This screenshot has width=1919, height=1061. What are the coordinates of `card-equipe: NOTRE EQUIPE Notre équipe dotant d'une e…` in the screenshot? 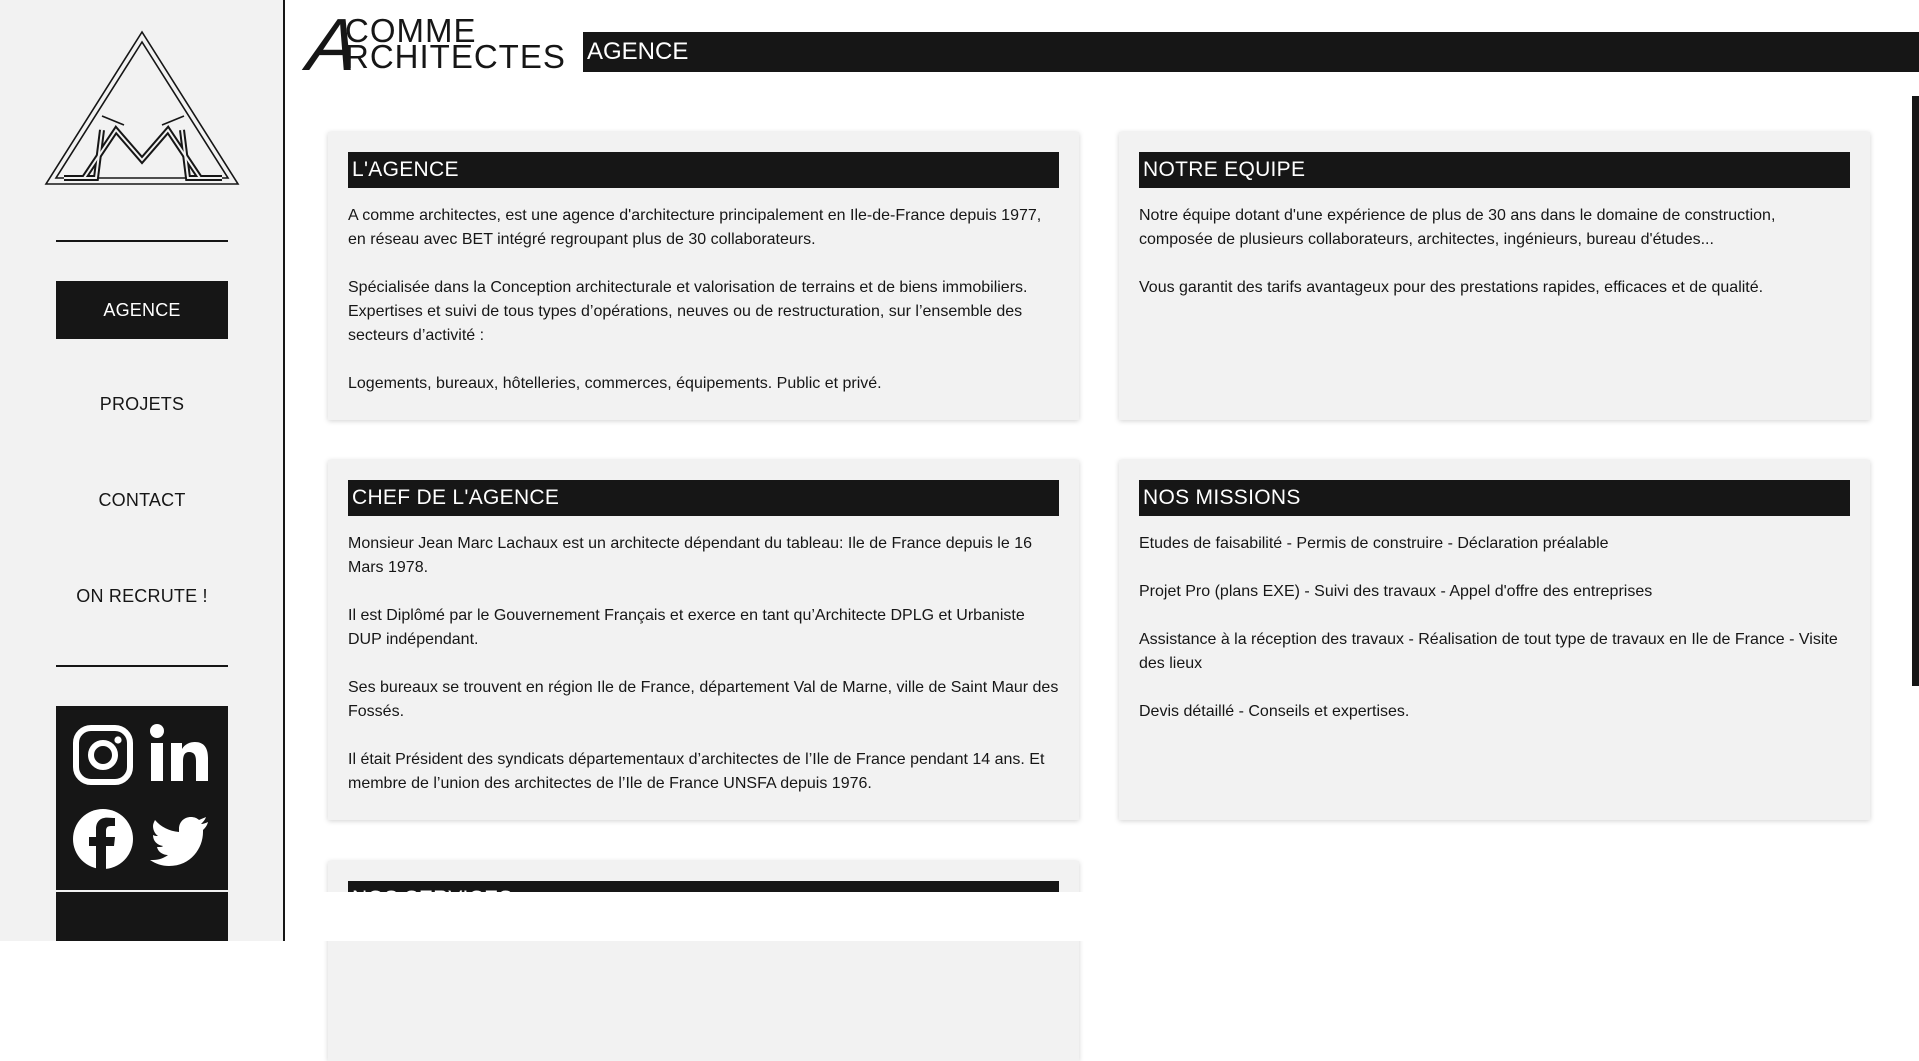 It's located at (1494, 276).